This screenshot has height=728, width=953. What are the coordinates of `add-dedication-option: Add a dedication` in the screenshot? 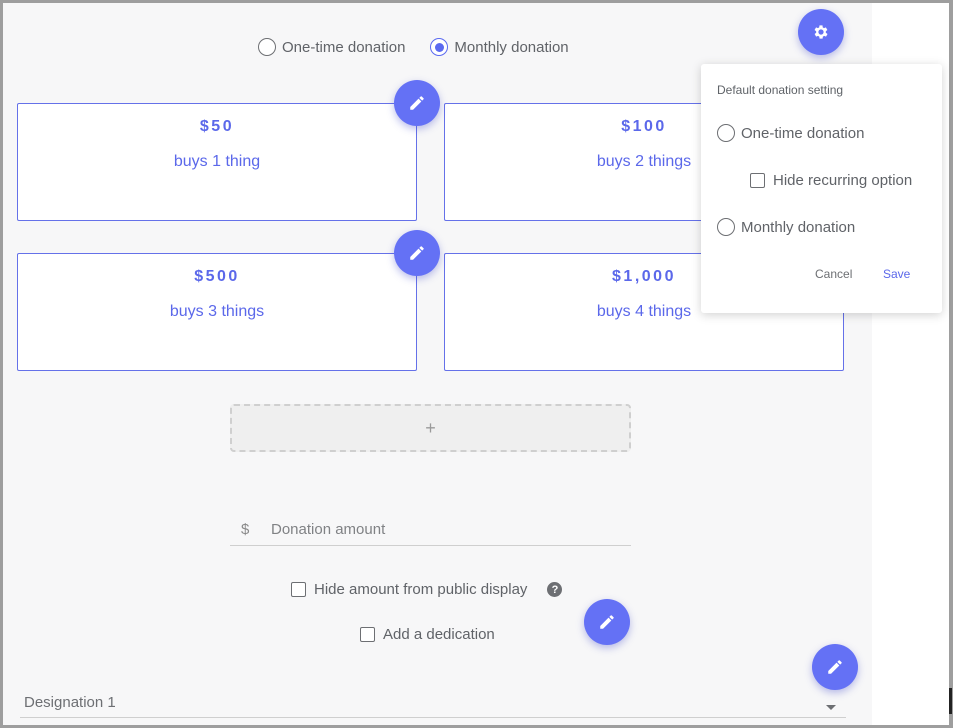 It's located at (427, 634).